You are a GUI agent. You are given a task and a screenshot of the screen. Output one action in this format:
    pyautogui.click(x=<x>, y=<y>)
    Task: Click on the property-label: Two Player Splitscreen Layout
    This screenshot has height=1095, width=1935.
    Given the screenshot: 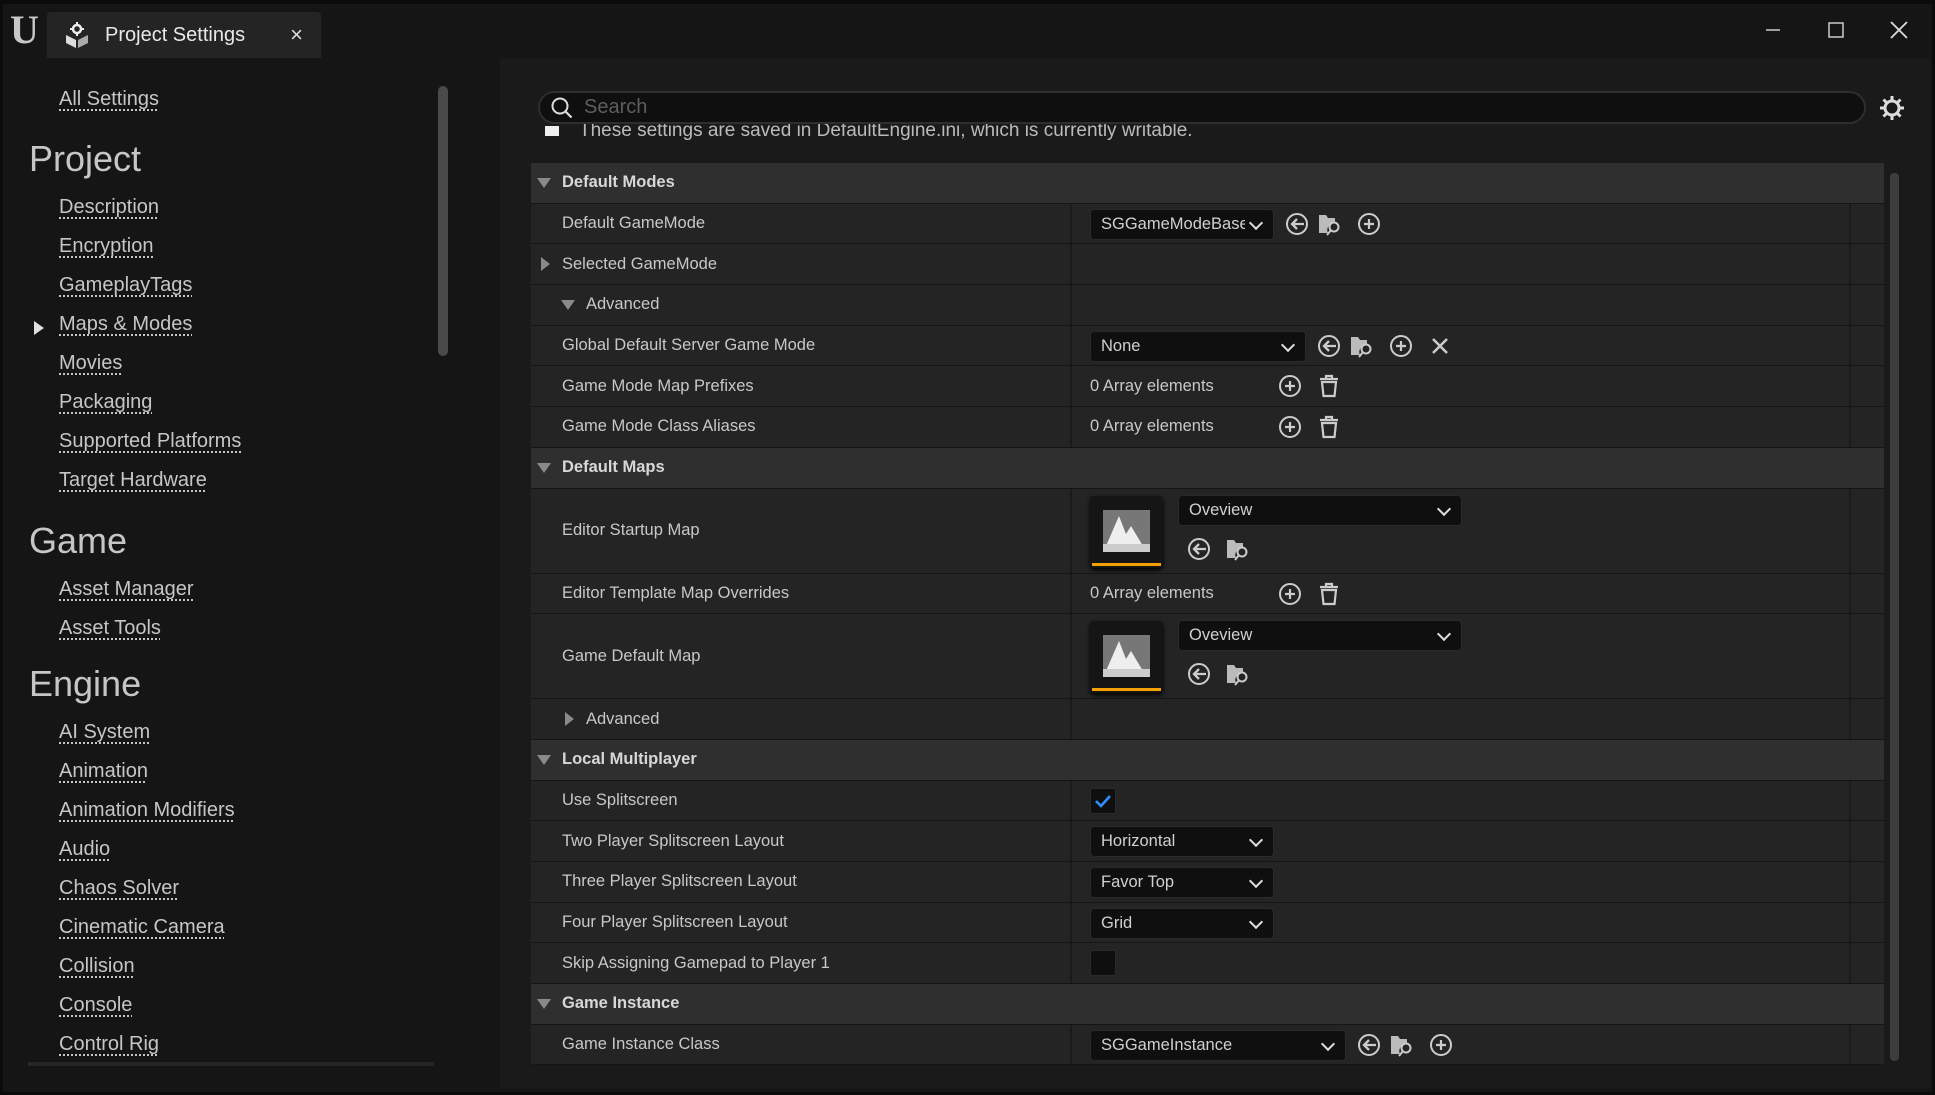 What is the action you would take?
    pyautogui.click(x=673, y=840)
    